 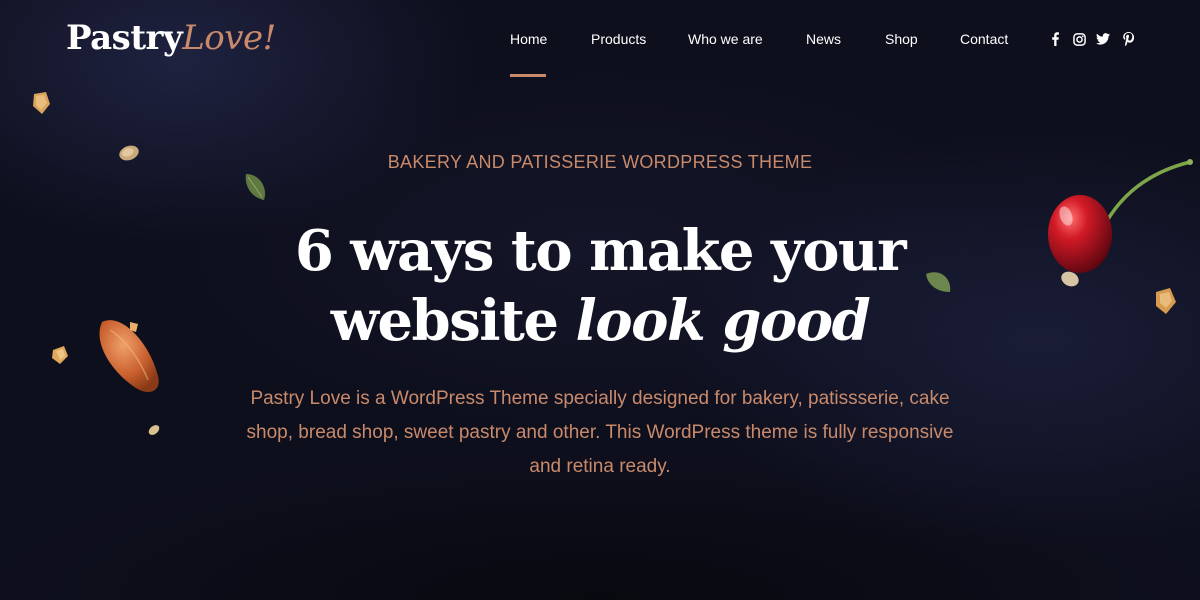 I want to click on twitter-icon, so click(x=1103, y=39).